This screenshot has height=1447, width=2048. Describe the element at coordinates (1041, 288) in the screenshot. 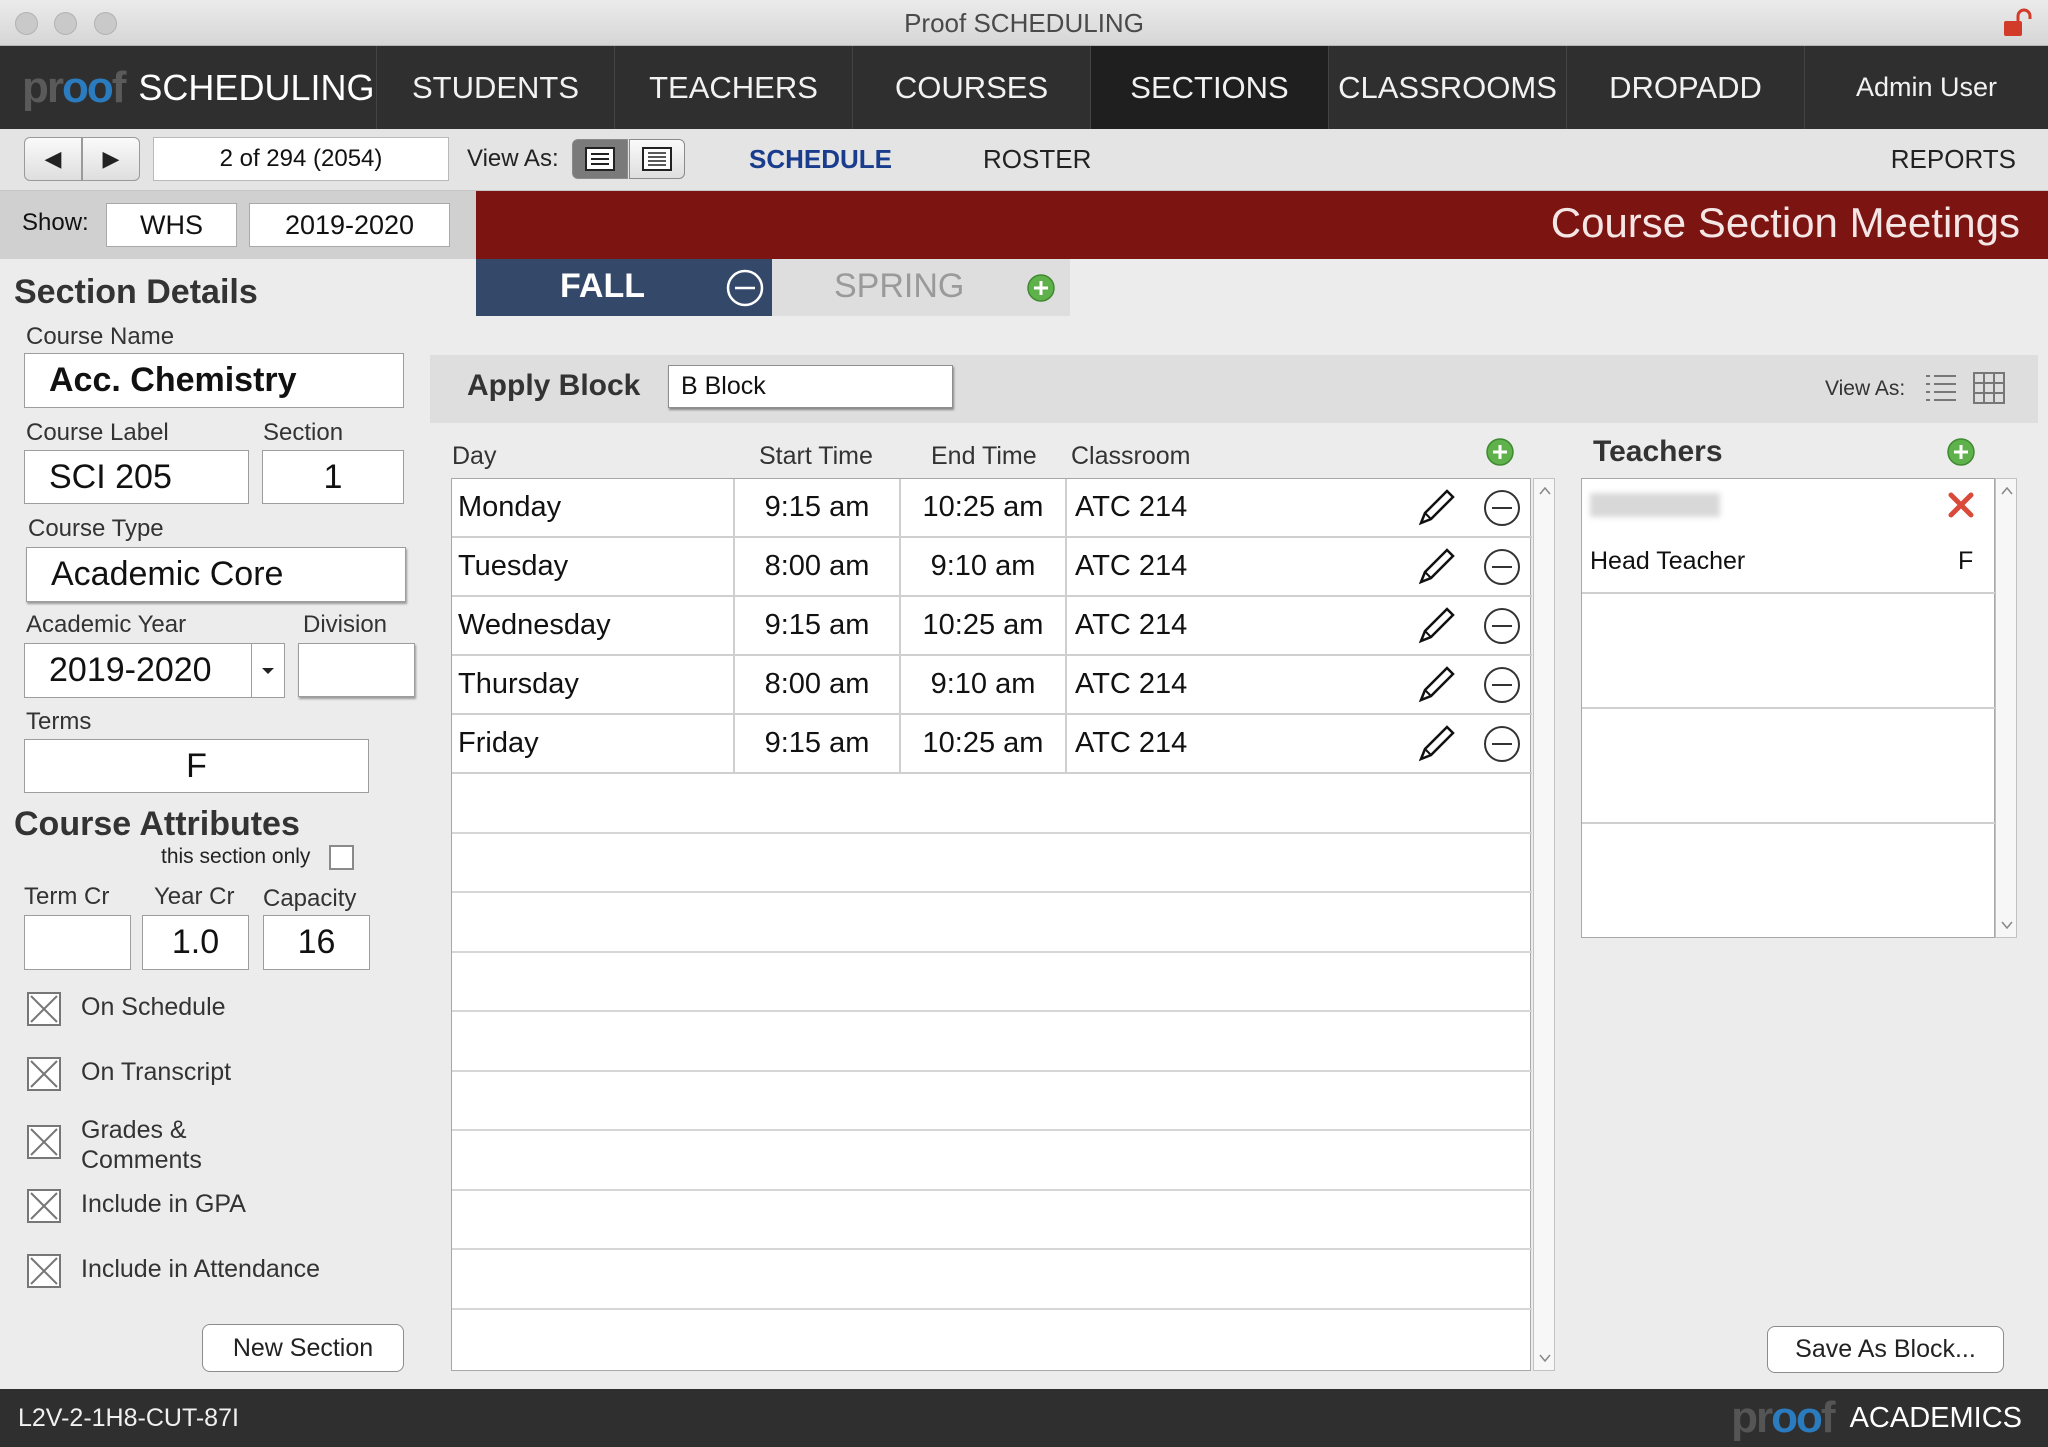

I see `add-term-icon` at that location.